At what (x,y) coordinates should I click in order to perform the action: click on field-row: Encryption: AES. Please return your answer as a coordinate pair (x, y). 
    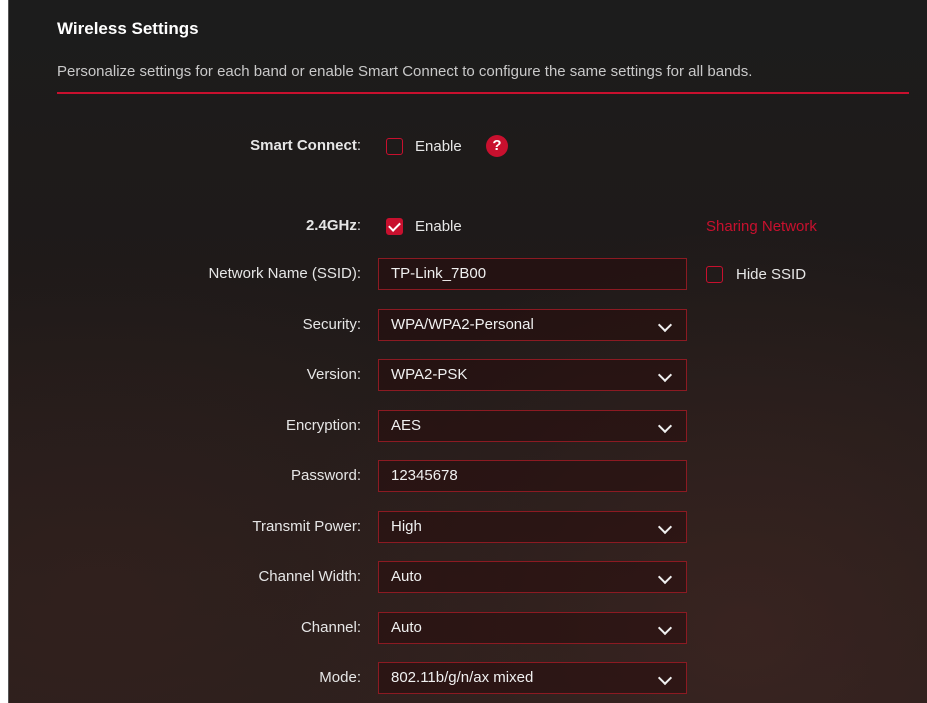
    Looking at the image, I should click on (468, 426).